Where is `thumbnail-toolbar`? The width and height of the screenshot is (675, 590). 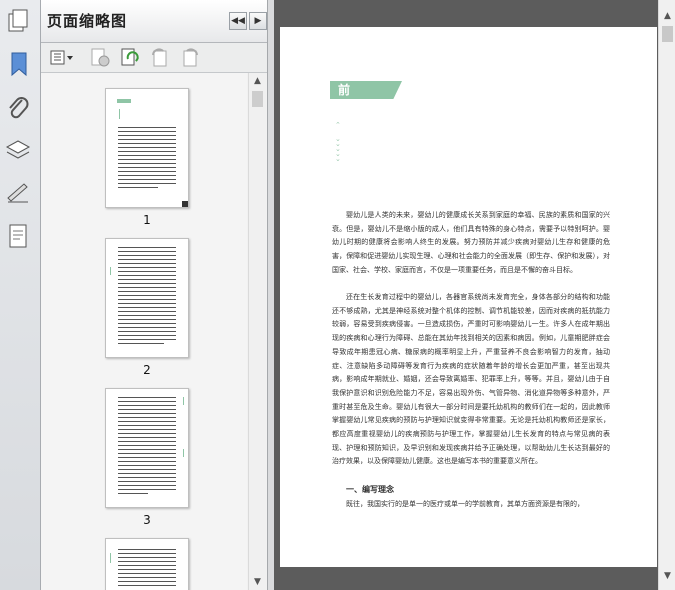 thumbnail-toolbar is located at coordinates (154, 58).